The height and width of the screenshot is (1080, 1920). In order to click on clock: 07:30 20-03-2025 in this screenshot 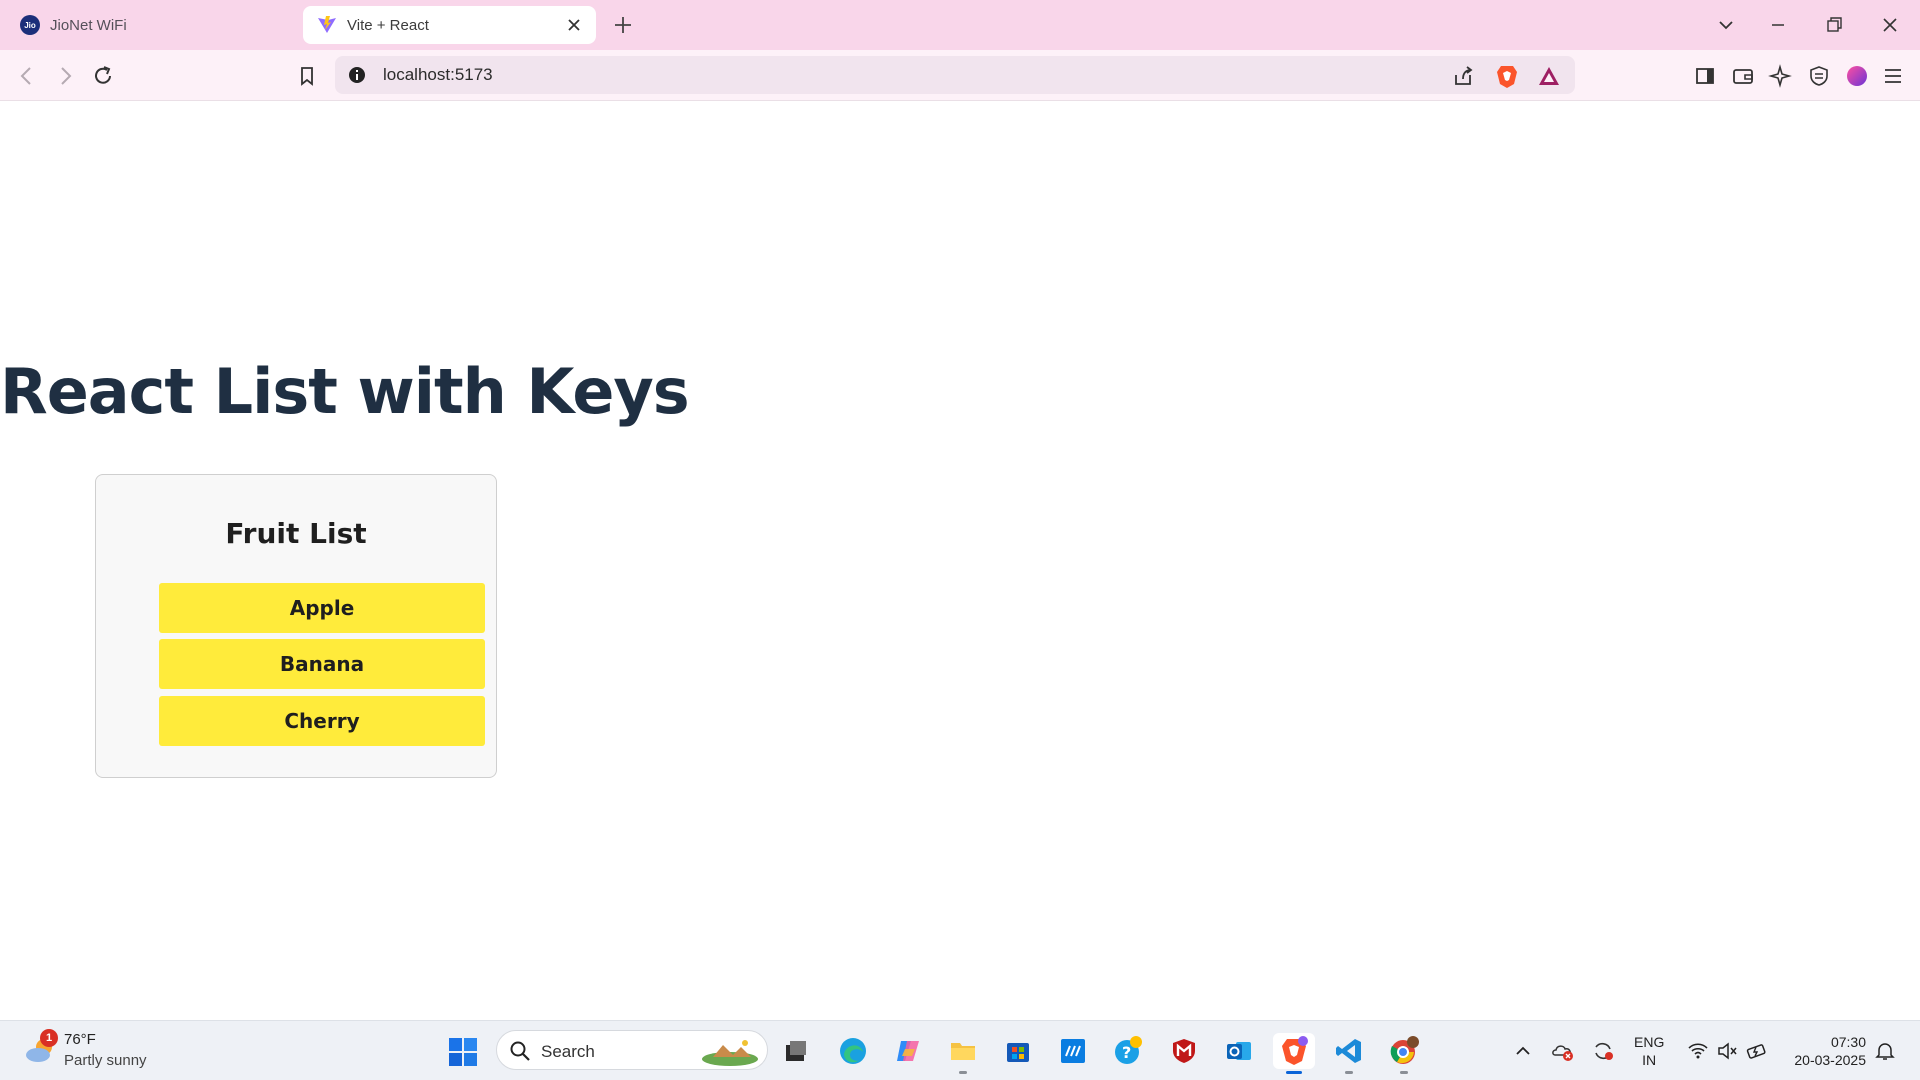, I will do `click(1826, 1051)`.